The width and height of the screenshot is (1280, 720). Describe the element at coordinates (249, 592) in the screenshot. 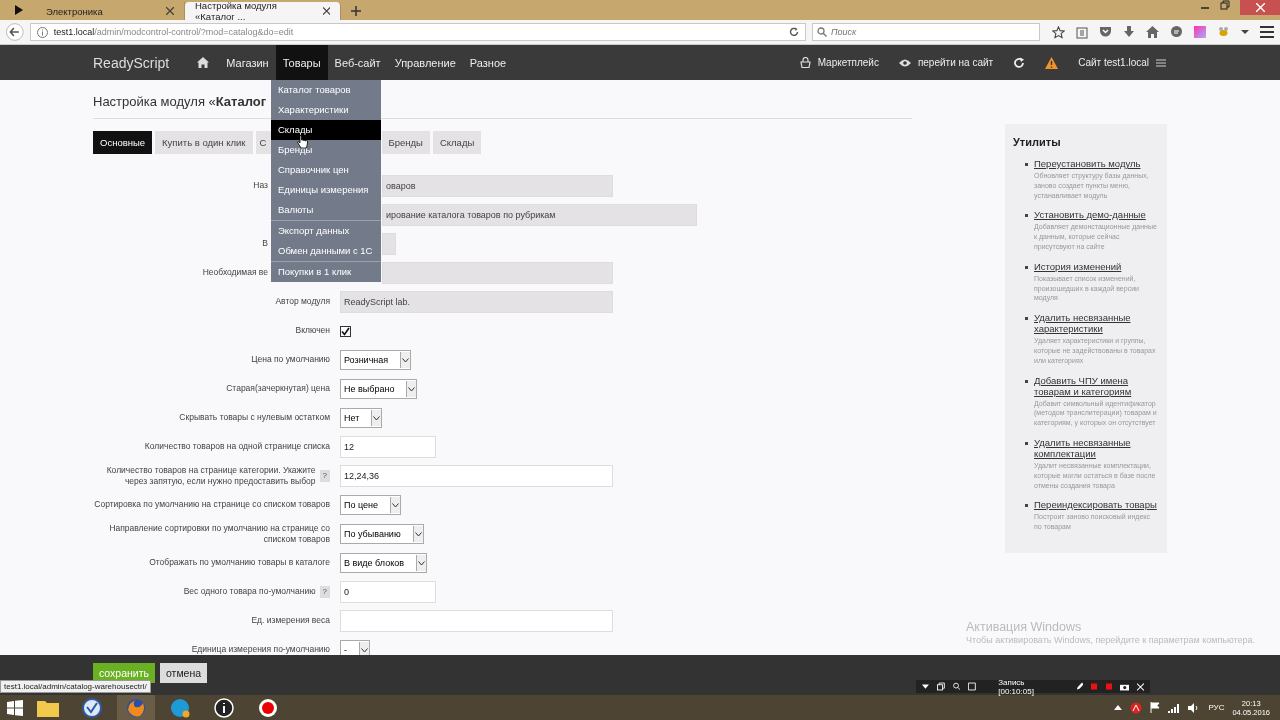

I see `field-label: Вес одного товара по-умолчанию` at that location.